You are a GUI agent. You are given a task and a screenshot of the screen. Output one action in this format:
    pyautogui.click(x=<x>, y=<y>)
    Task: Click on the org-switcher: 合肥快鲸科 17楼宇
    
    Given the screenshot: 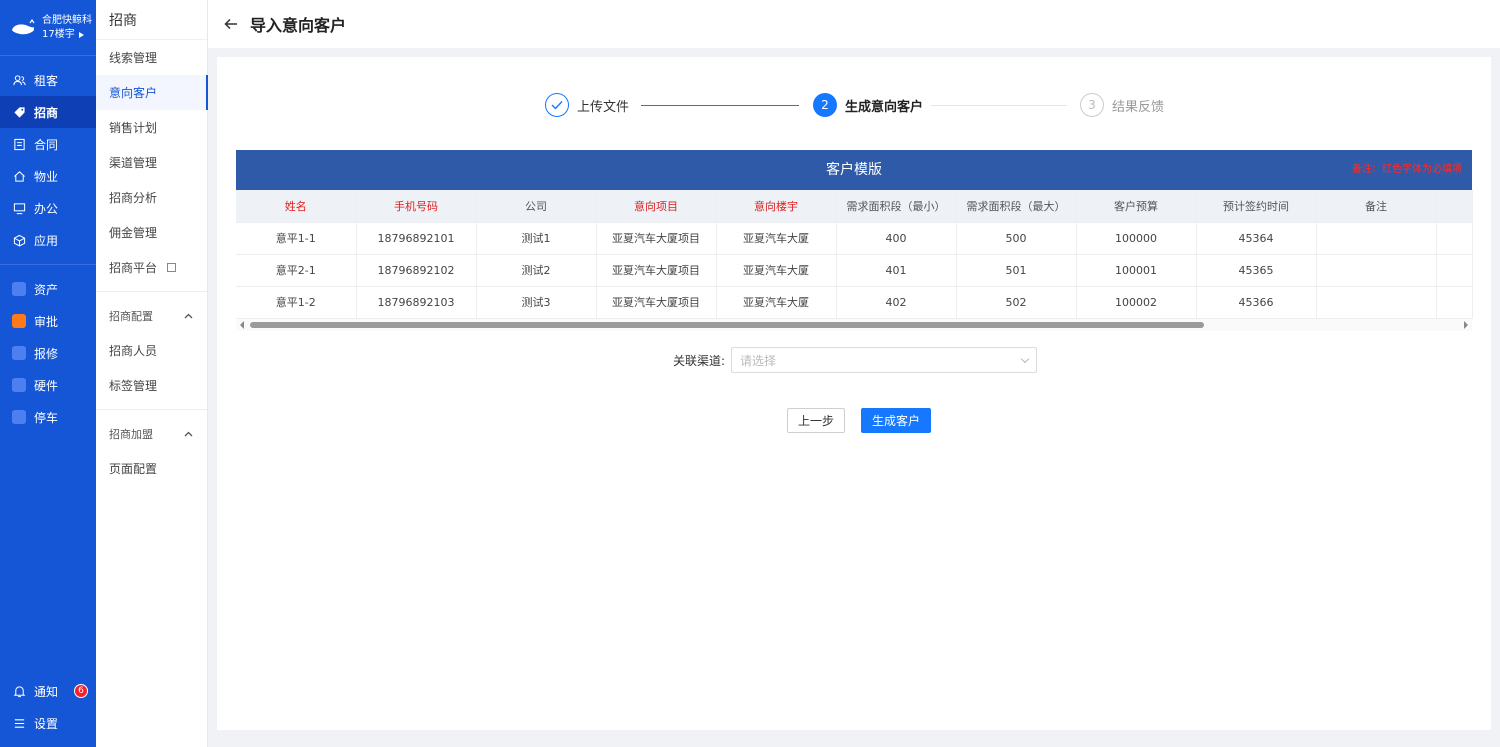 What is the action you would take?
    pyautogui.click(x=48, y=28)
    